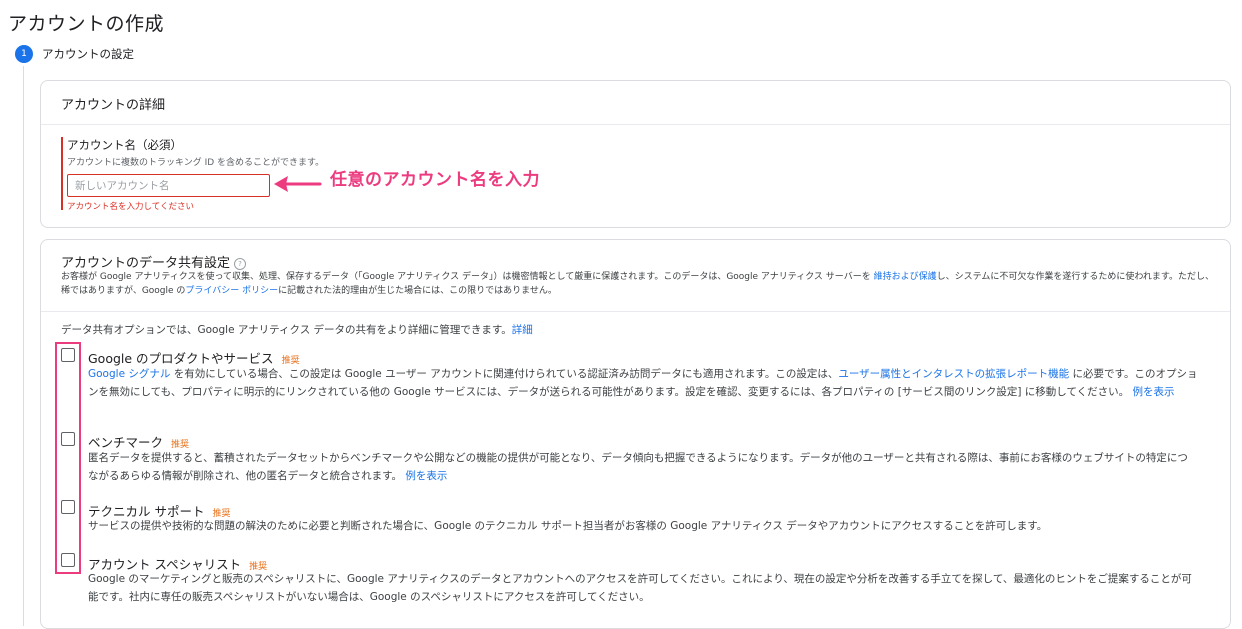 The width and height of the screenshot is (1242, 629). I want to click on details-link: 詳細, so click(522, 330).